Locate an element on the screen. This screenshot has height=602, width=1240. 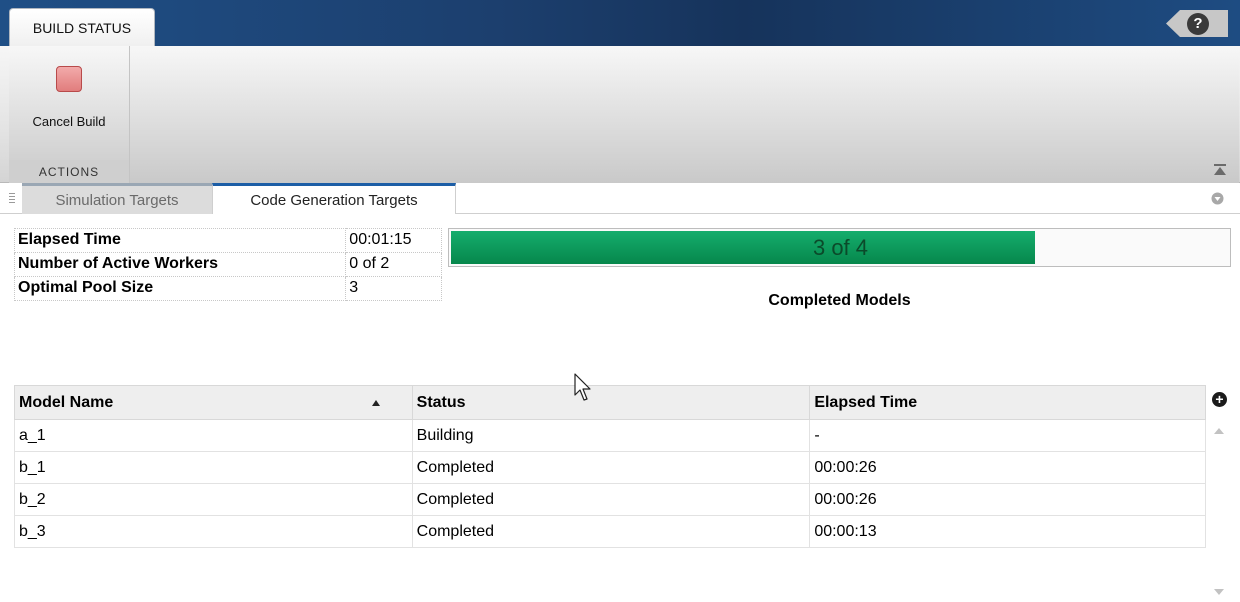
progress-text: 3 of 4 is located at coordinates (840, 247).